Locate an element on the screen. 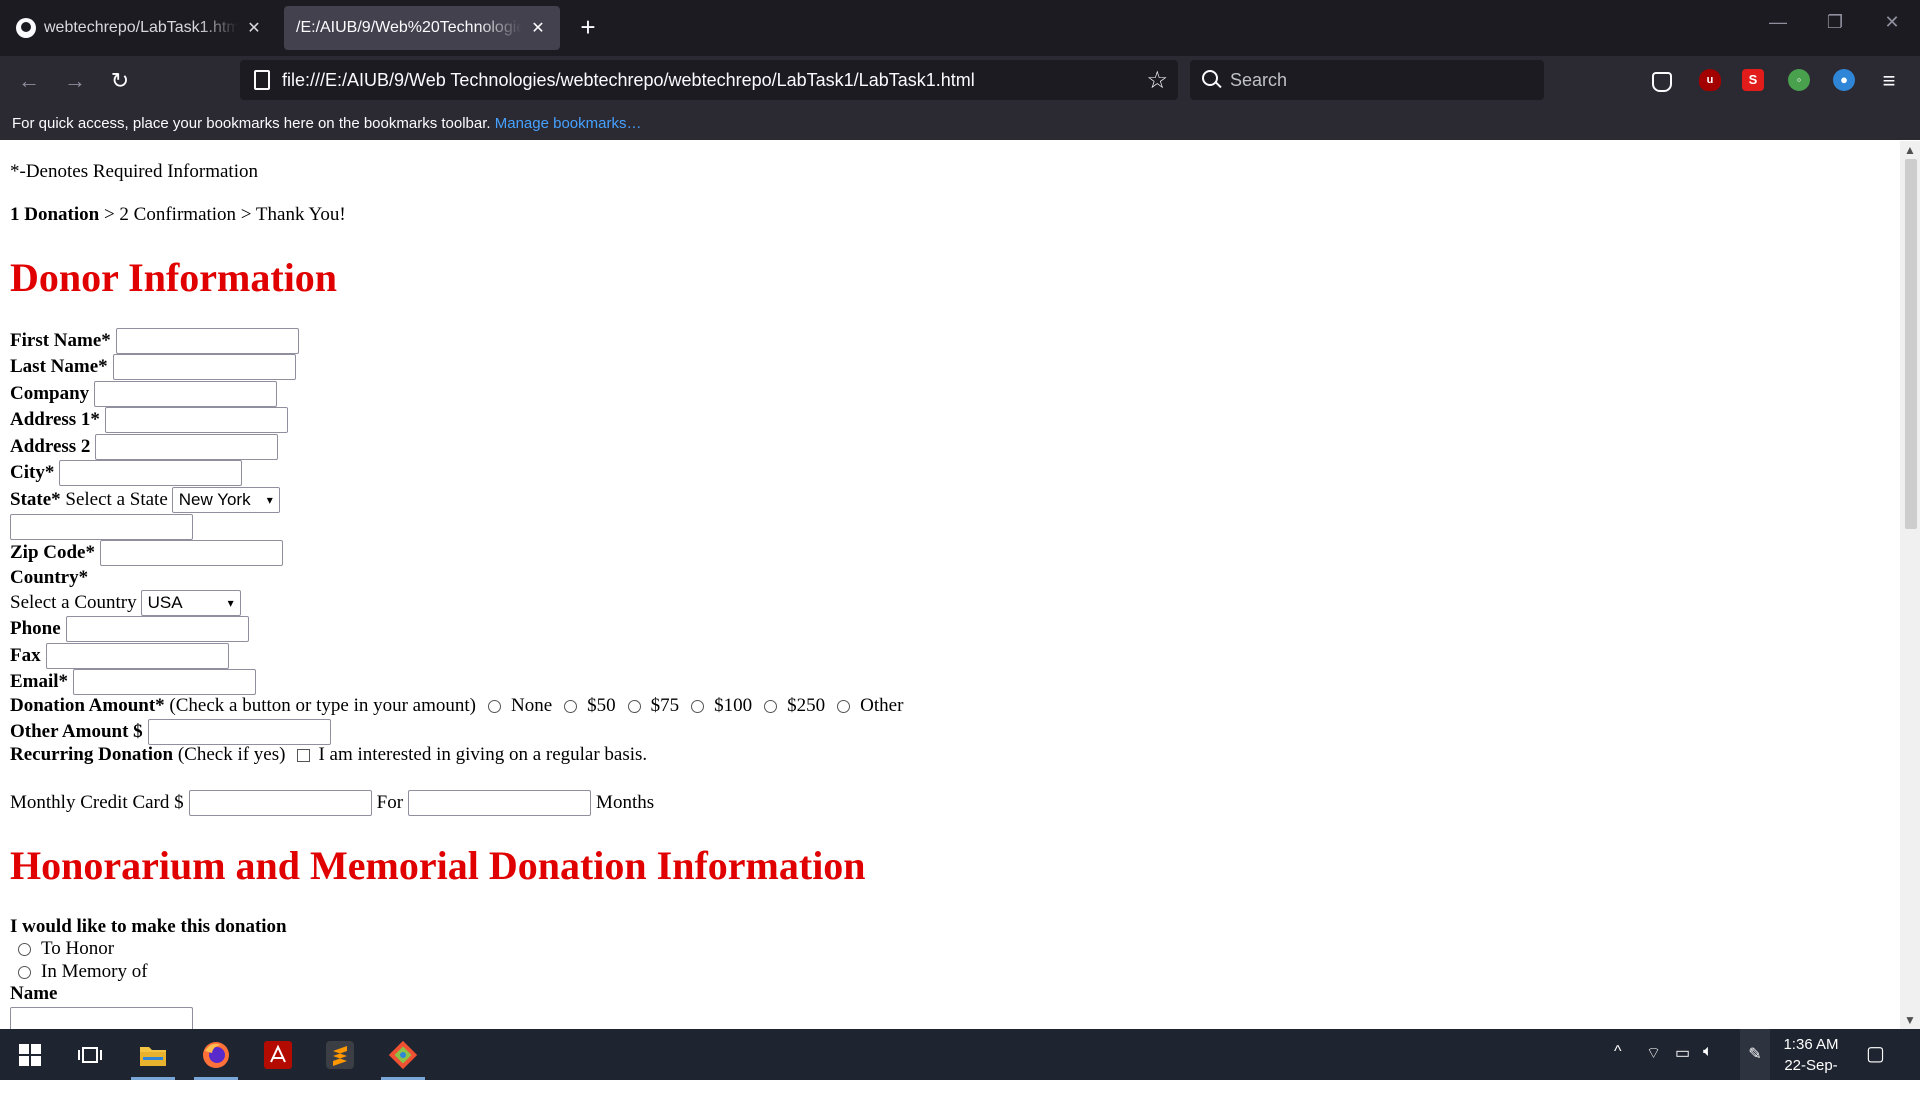 The height and width of the screenshot is (1097, 1920). tab-github: webtechrepo/LabTask1.html at main ✕ is located at coordinates (140, 28).